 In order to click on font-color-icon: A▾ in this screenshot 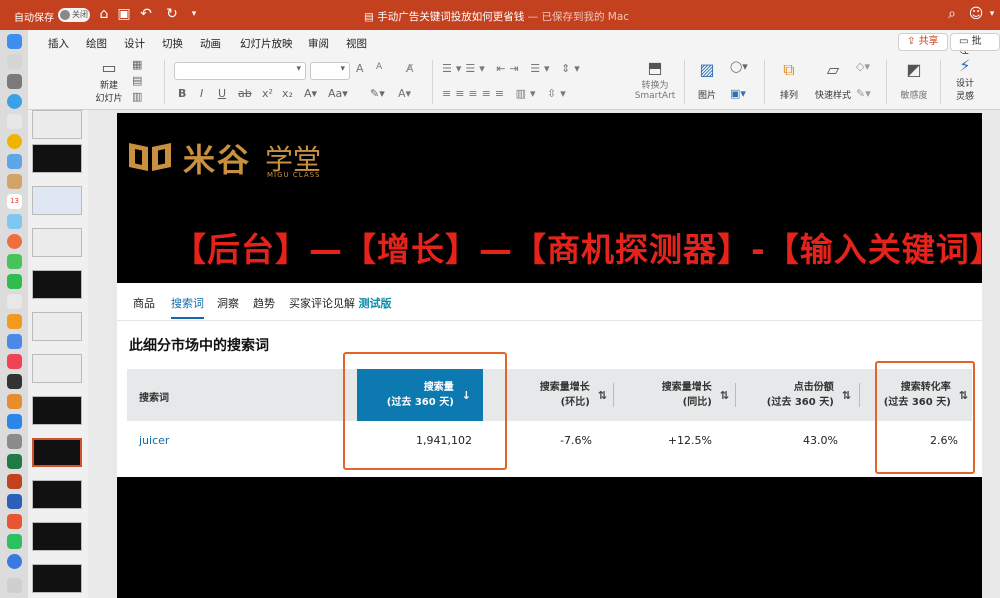, I will do `click(404, 93)`.